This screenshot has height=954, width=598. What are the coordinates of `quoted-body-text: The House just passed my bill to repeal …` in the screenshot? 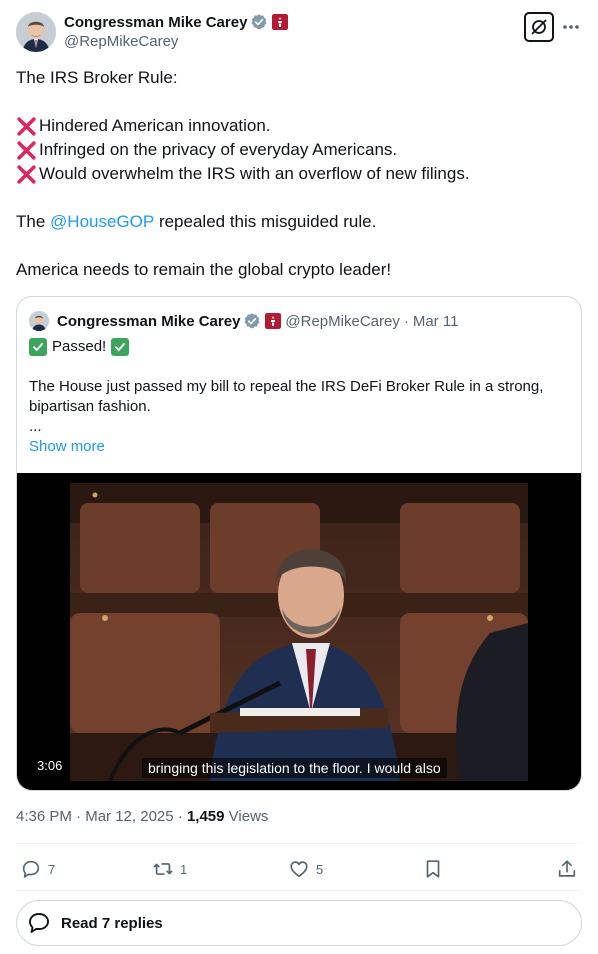 It's located at (286, 396).